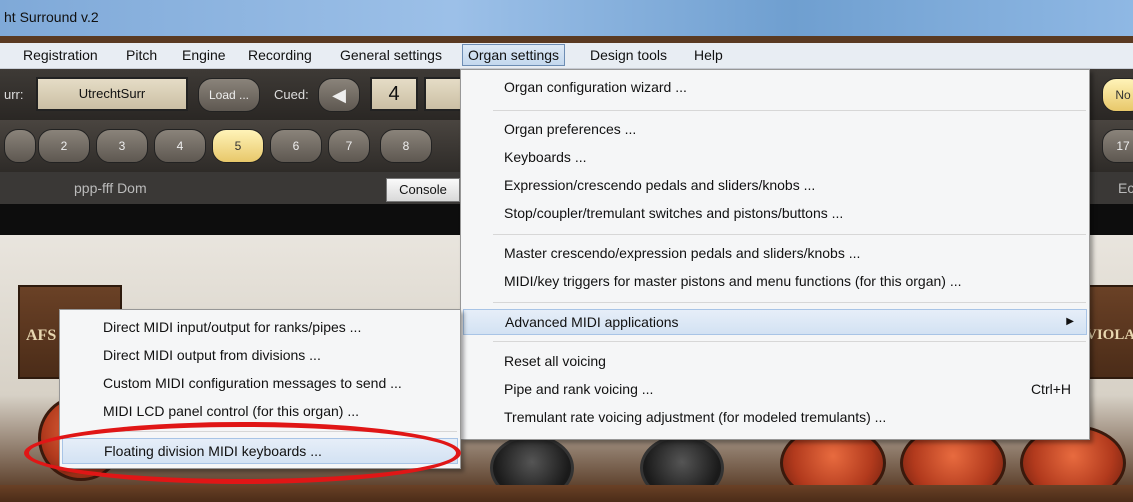  What do you see at coordinates (112, 94) in the screenshot?
I see `surround-combination-field: UtrechtSurr` at bounding box center [112, 94].